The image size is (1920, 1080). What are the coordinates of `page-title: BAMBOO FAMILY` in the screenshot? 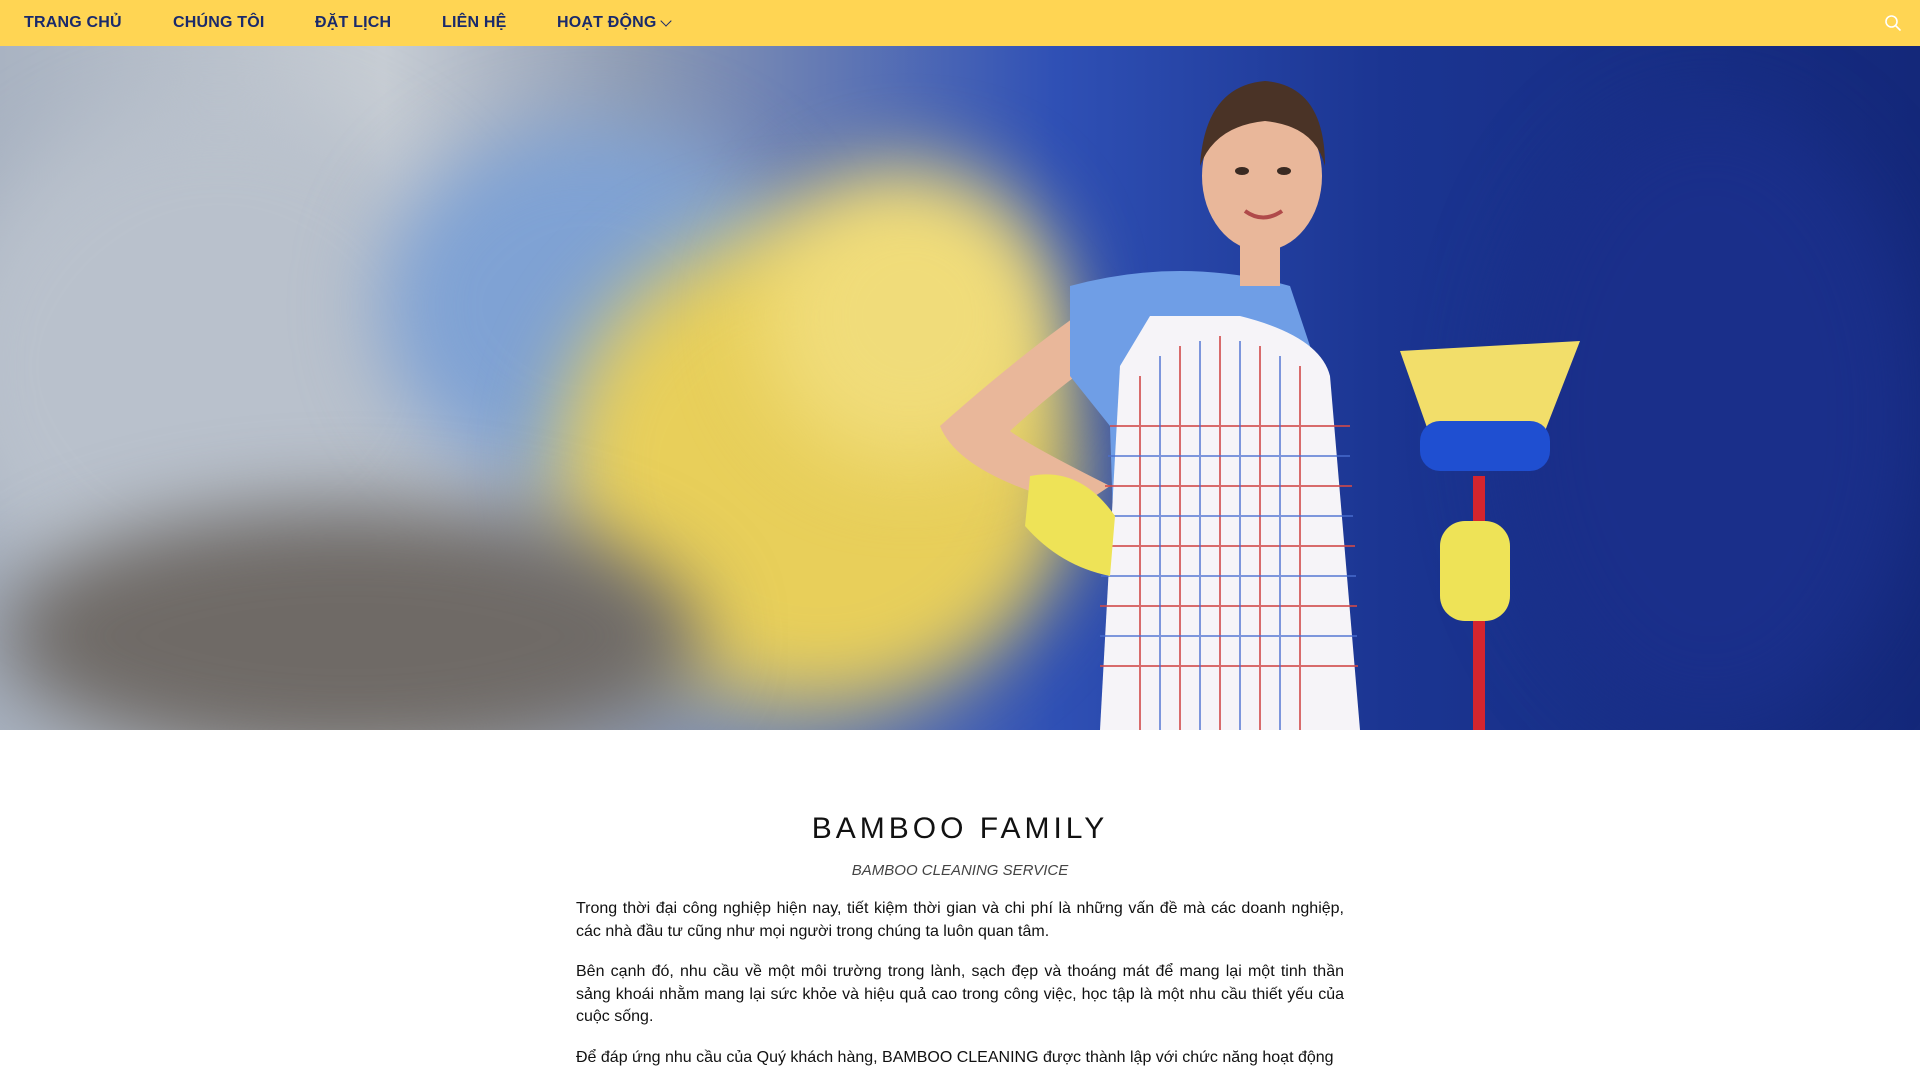 It's located at (960, 828).